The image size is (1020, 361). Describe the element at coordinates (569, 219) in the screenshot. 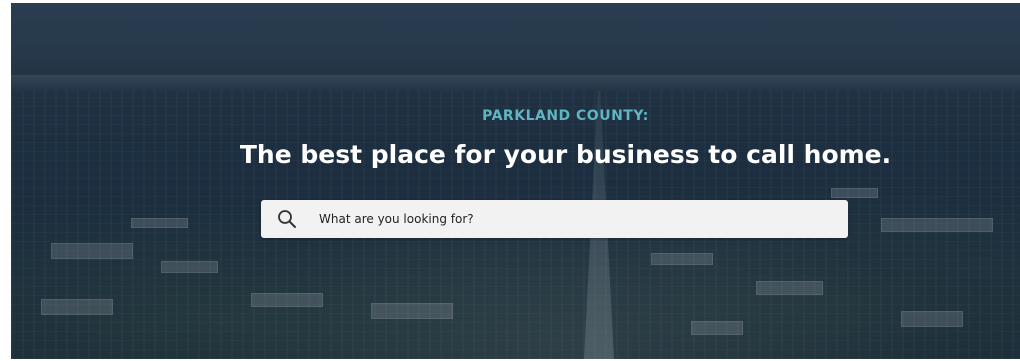

I see `search-input` at that location.